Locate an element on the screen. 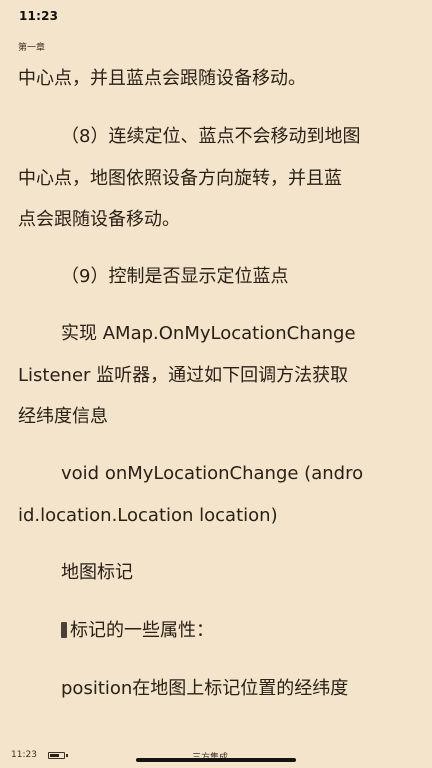  text-line: 实现 AMap.OnMyLocationChange is located at coordinates (208, 333).